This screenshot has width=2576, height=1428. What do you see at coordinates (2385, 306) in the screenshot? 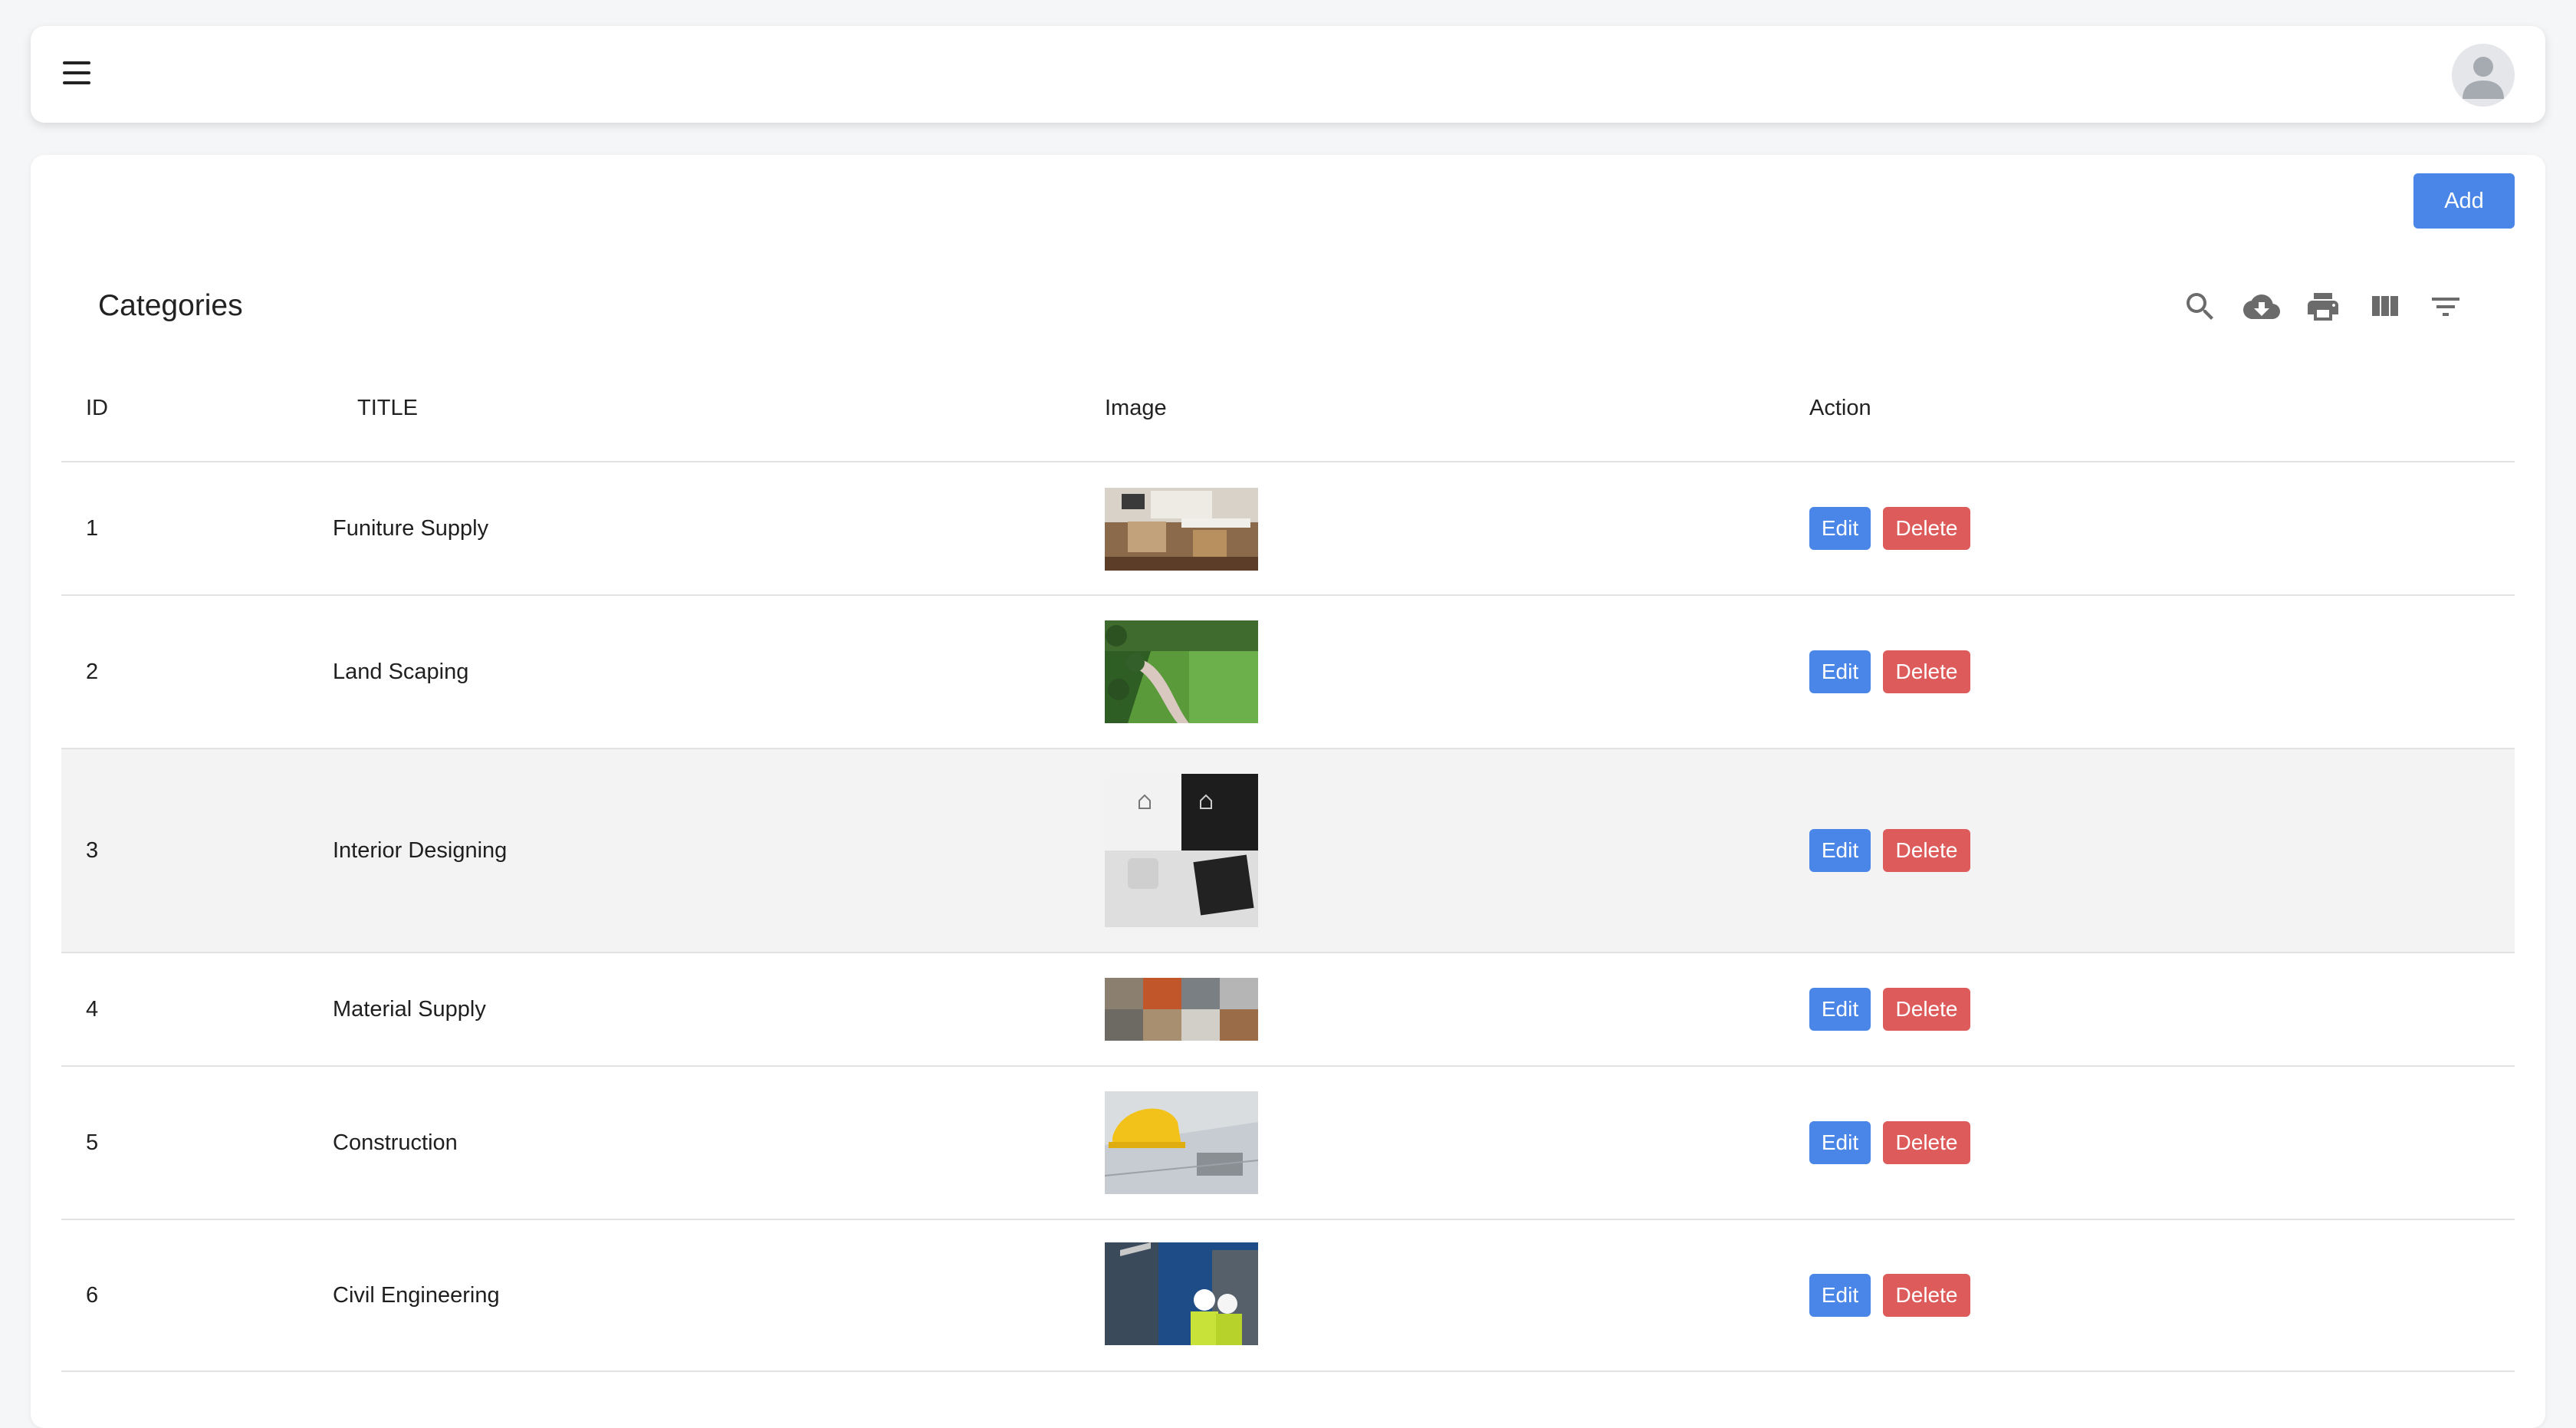
I see `view-columns-icon` at bounding box center [2385, 306].